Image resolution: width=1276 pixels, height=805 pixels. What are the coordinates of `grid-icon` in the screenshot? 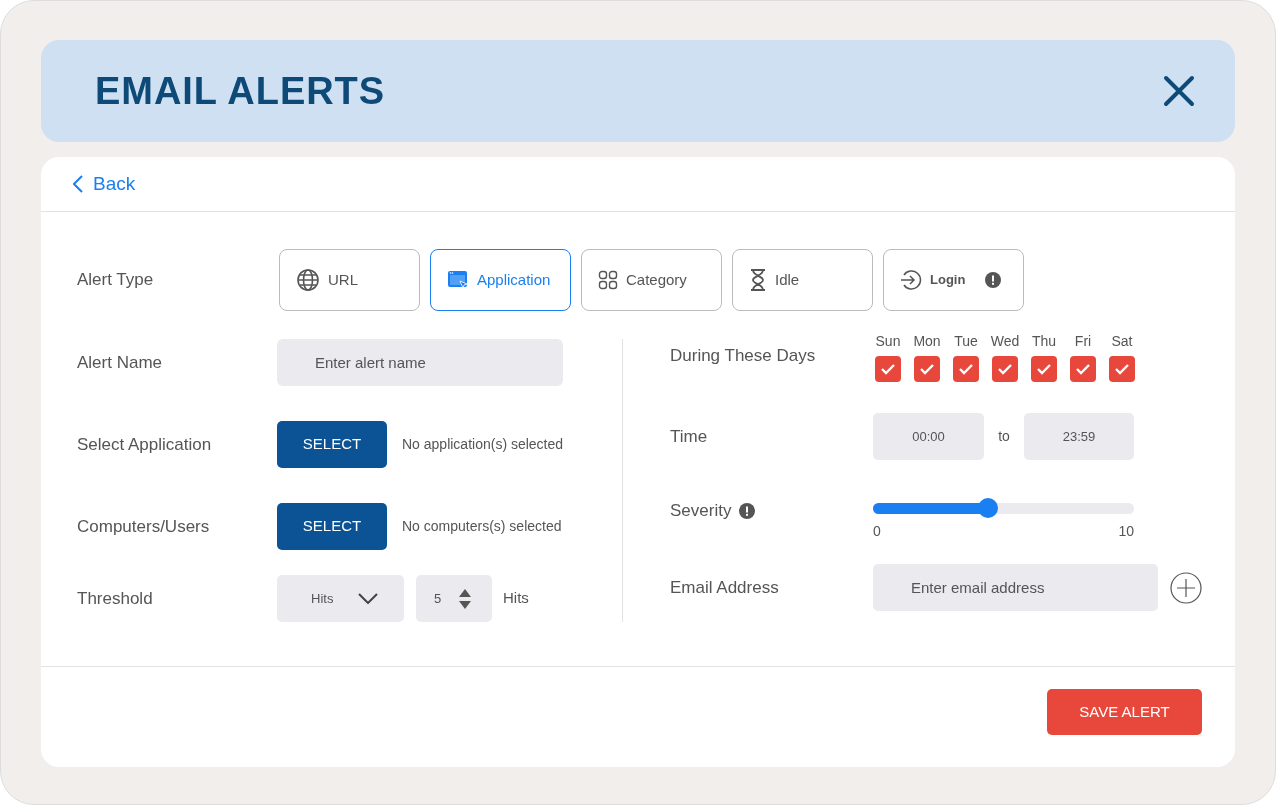 It's located at (608, 280).